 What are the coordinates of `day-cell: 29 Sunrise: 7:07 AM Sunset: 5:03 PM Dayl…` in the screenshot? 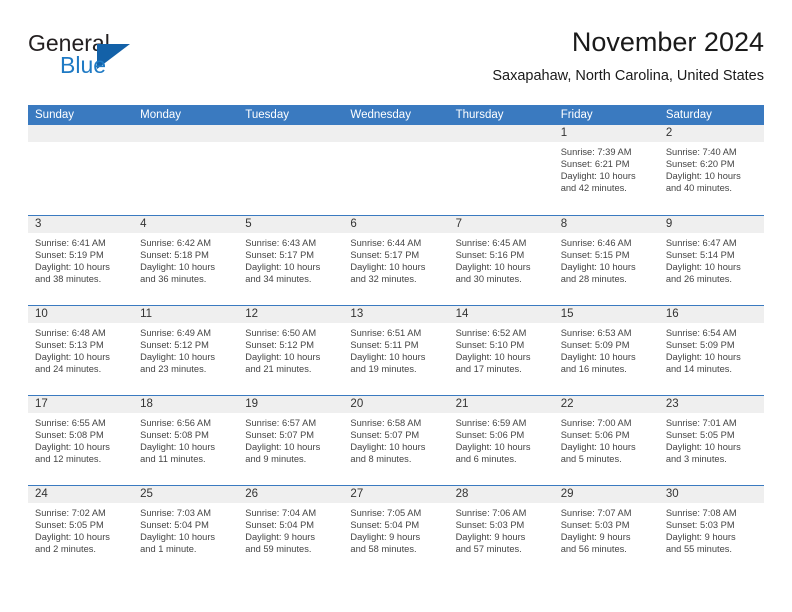 It's located at (606, 530).